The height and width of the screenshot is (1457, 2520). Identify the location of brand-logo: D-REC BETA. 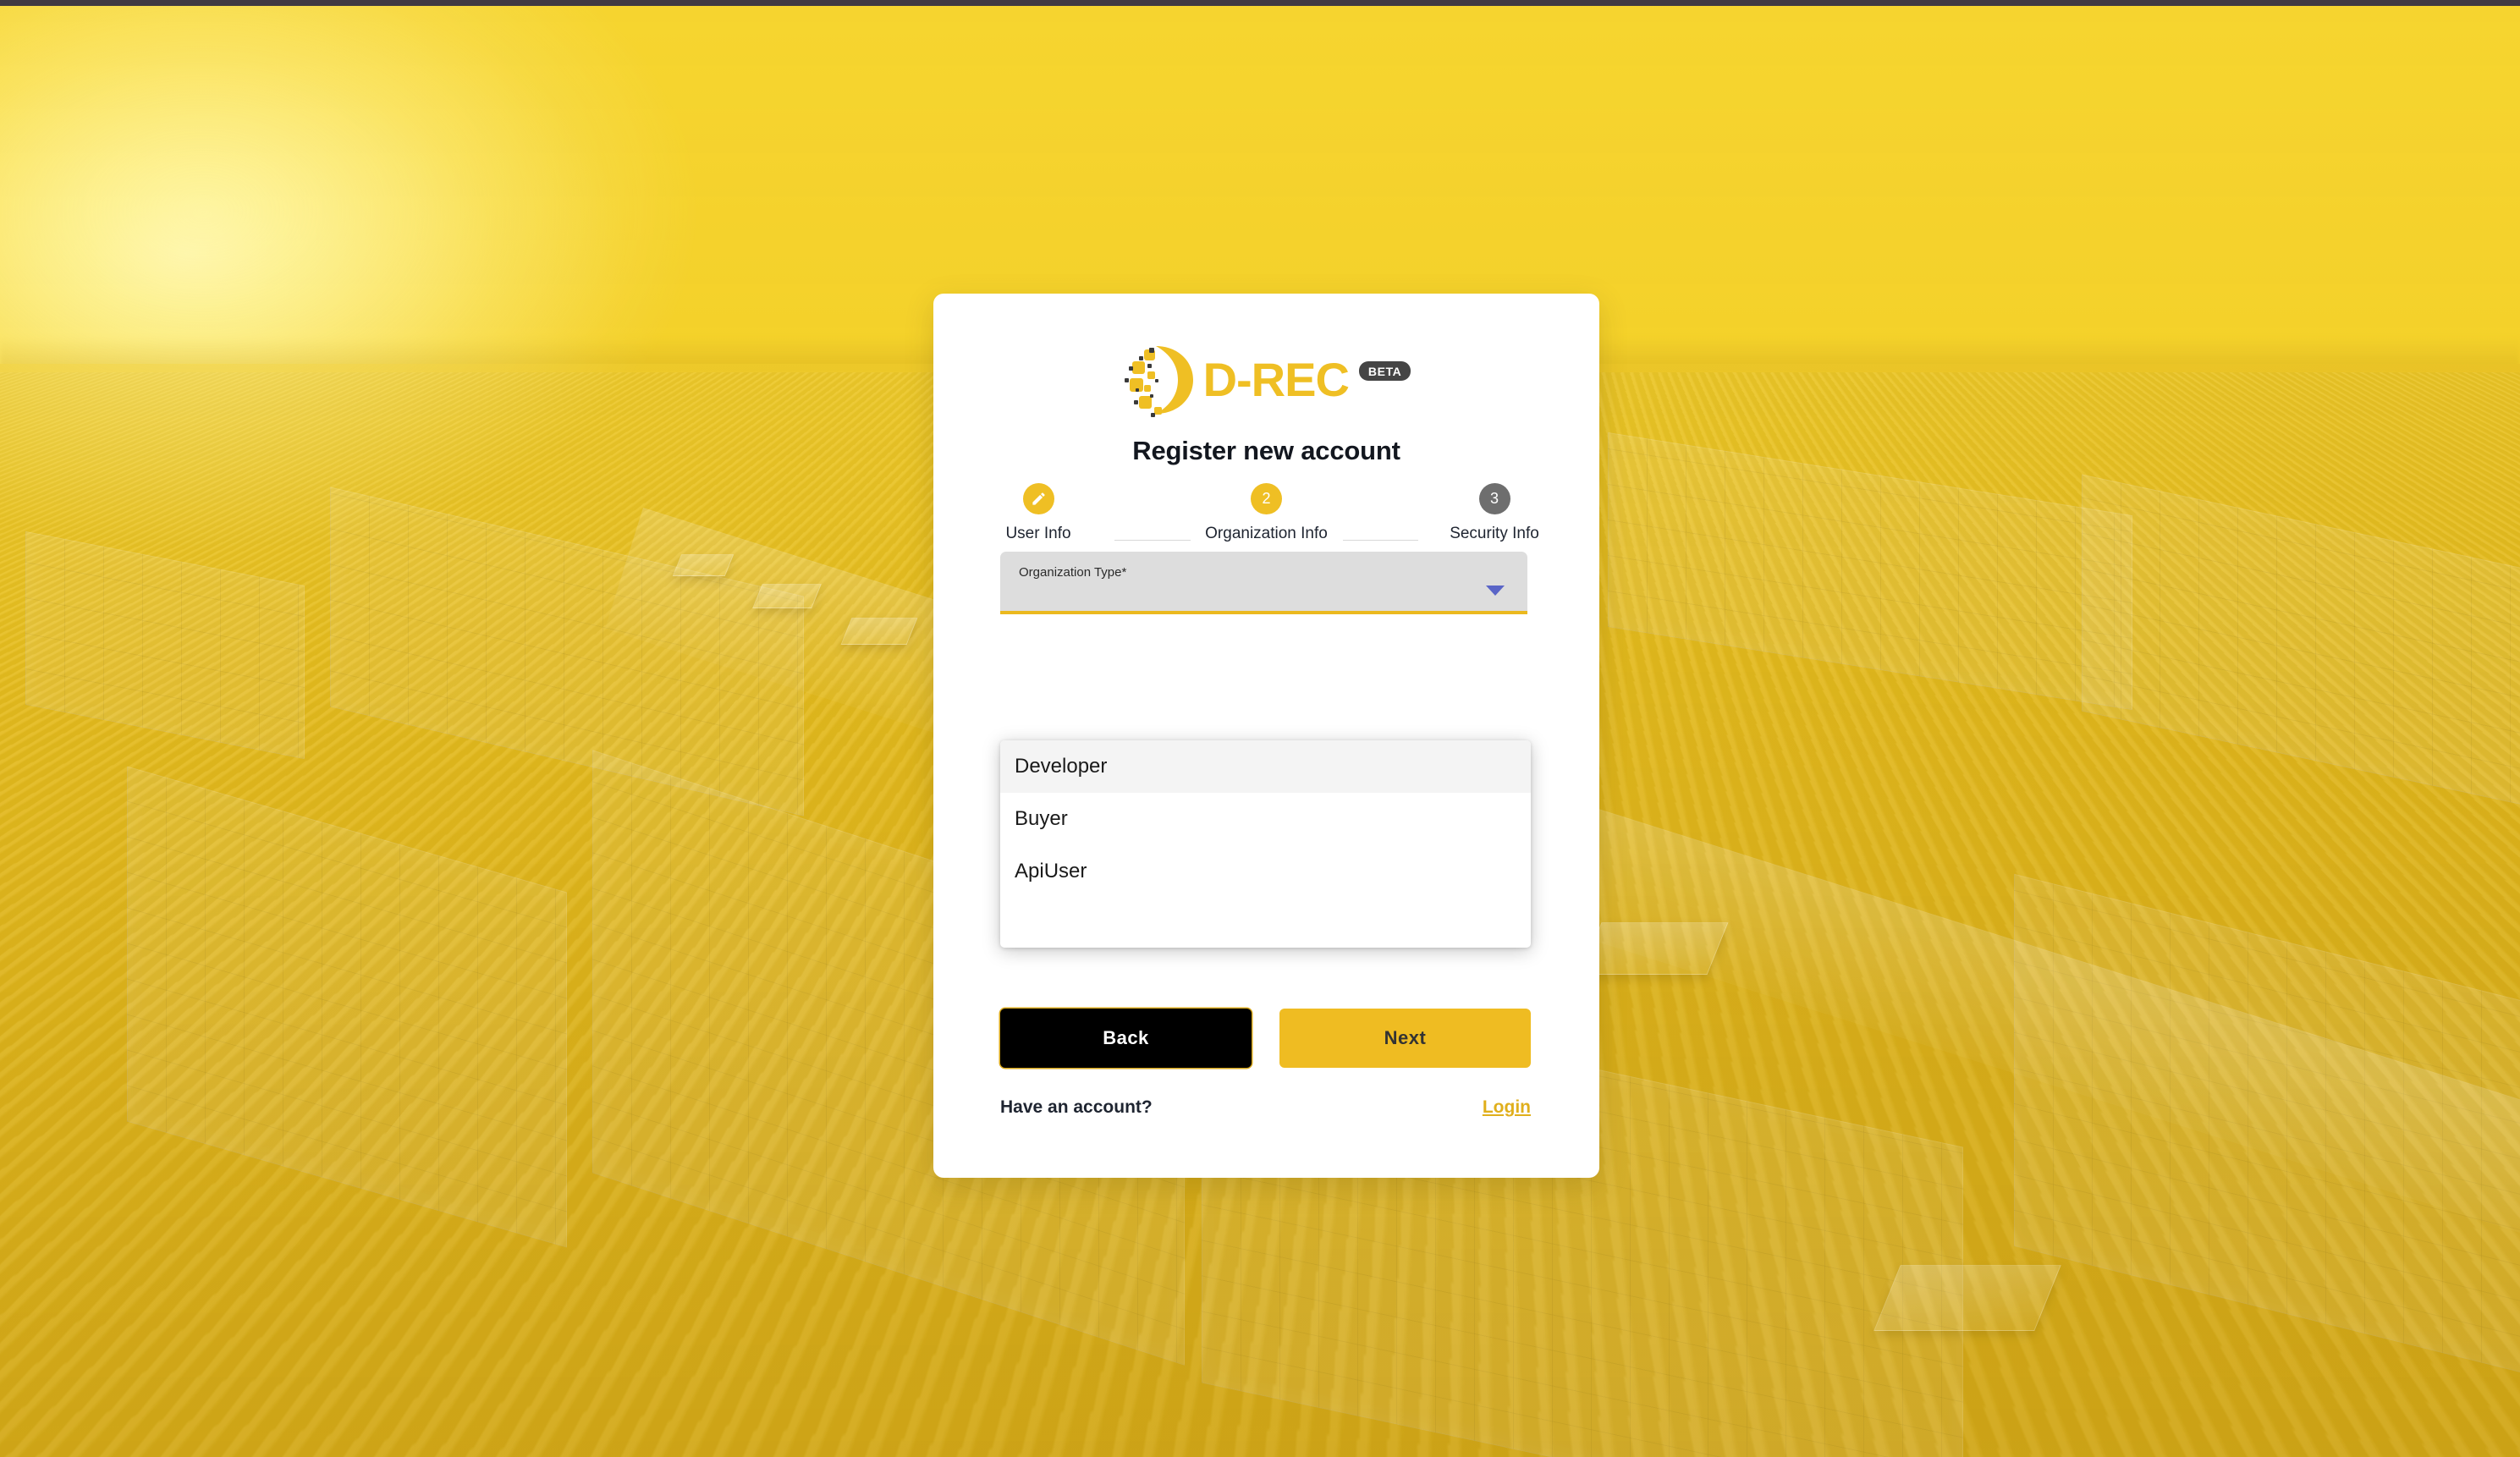
(1266, 380).